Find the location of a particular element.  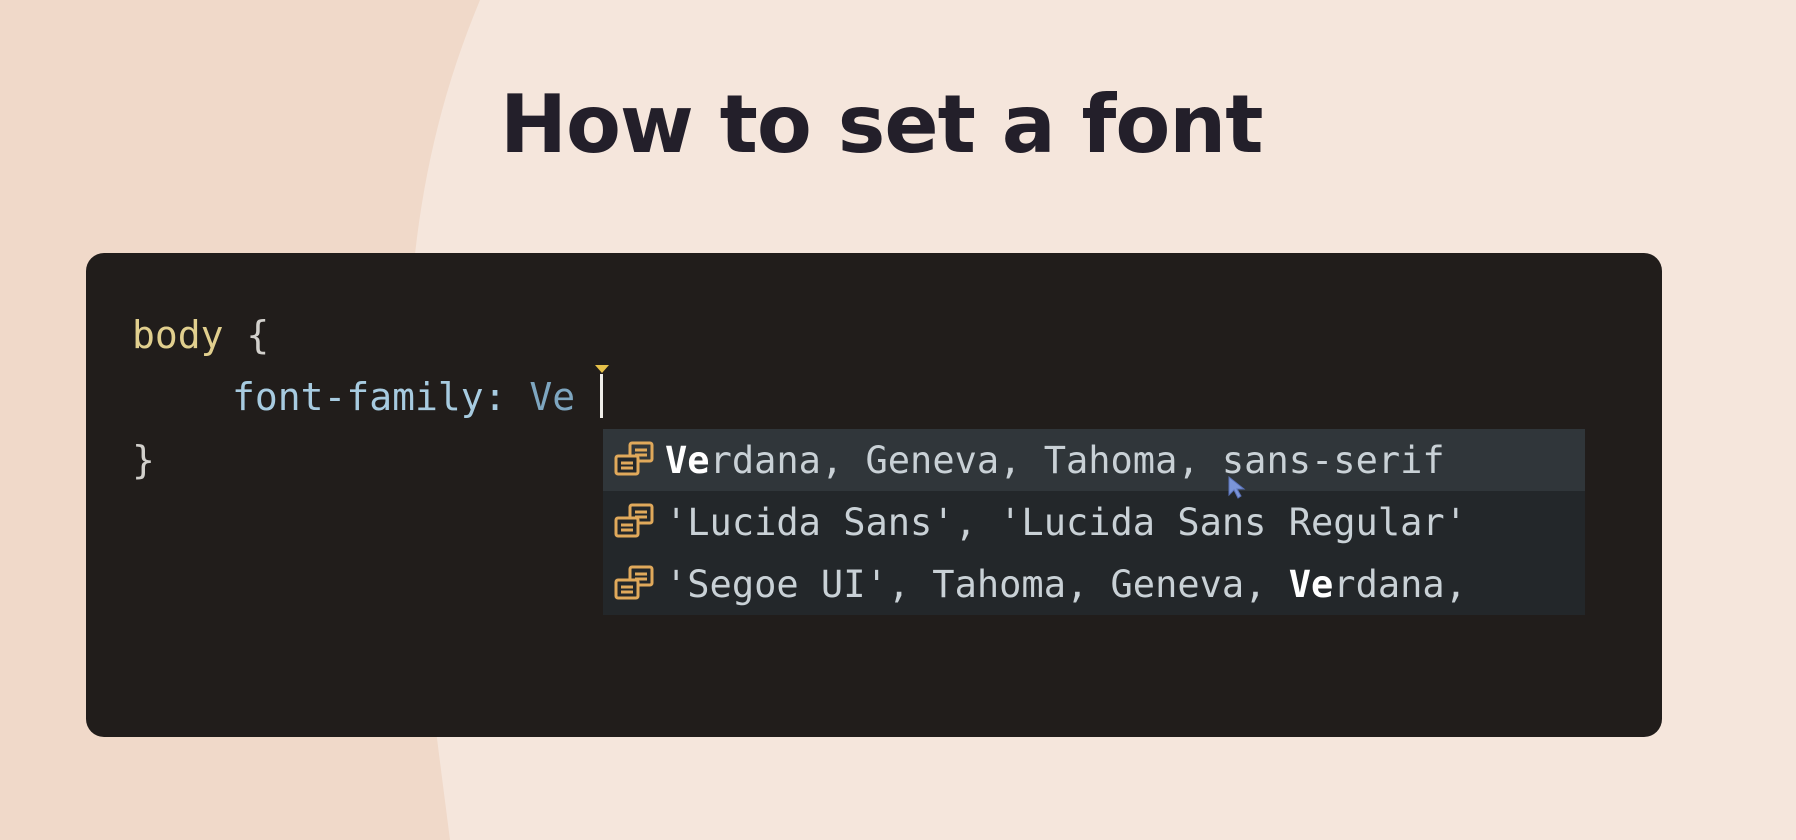

cursor-marker-icon is located at coordinates (602, 369).